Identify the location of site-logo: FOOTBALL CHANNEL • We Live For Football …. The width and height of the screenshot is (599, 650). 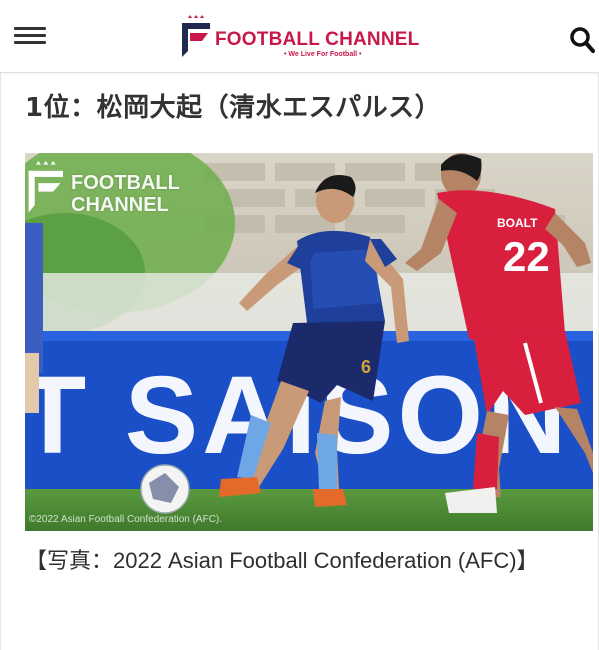
(312, 37).